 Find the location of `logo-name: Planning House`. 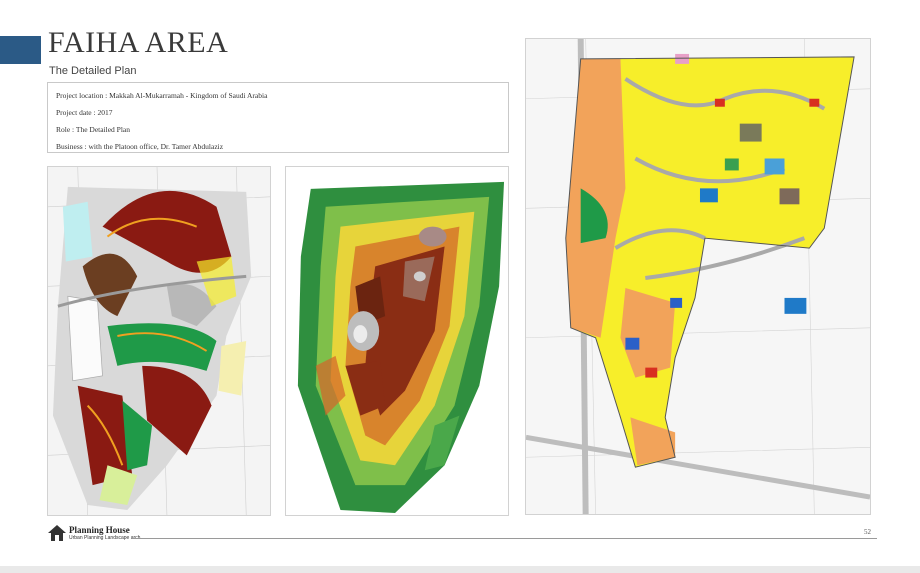

logo-name: Planning House is located at coordinates (99, 530).